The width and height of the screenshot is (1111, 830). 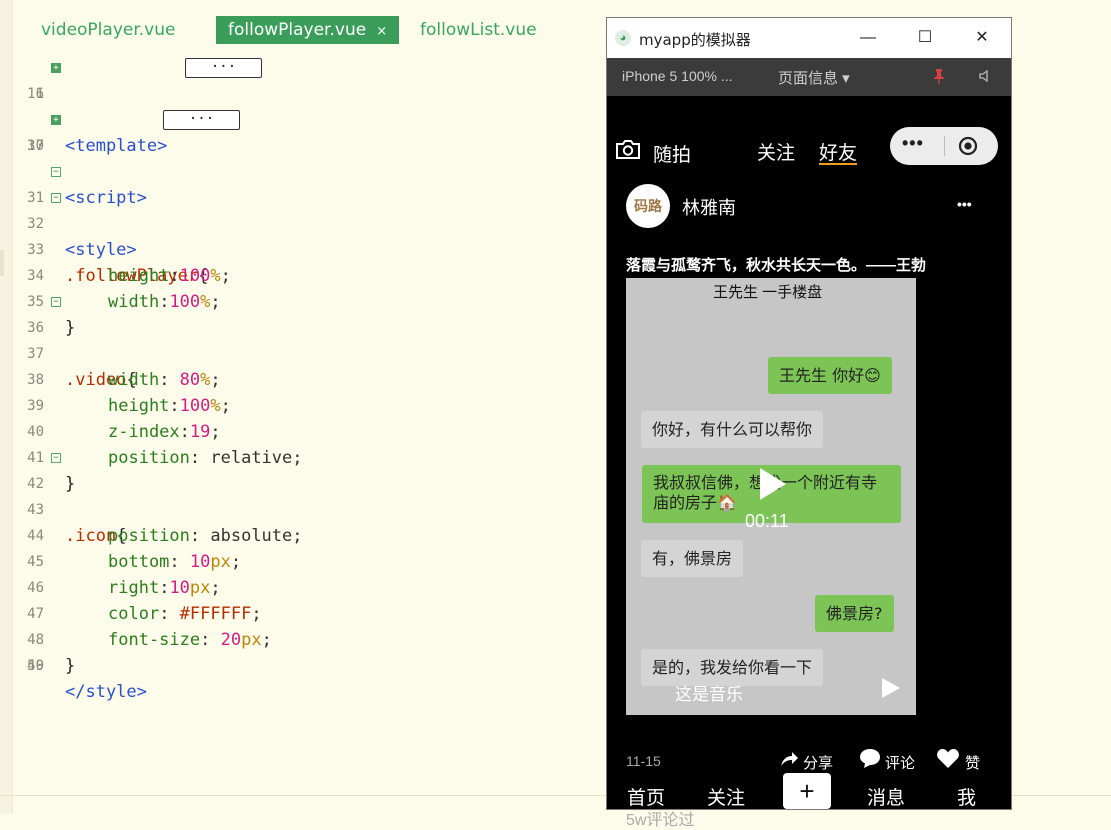 What do you see at coordinates (110, 404) in the screenshot?
I see `code-line: 39 z-index:19;` at bounding box center [110, 404].